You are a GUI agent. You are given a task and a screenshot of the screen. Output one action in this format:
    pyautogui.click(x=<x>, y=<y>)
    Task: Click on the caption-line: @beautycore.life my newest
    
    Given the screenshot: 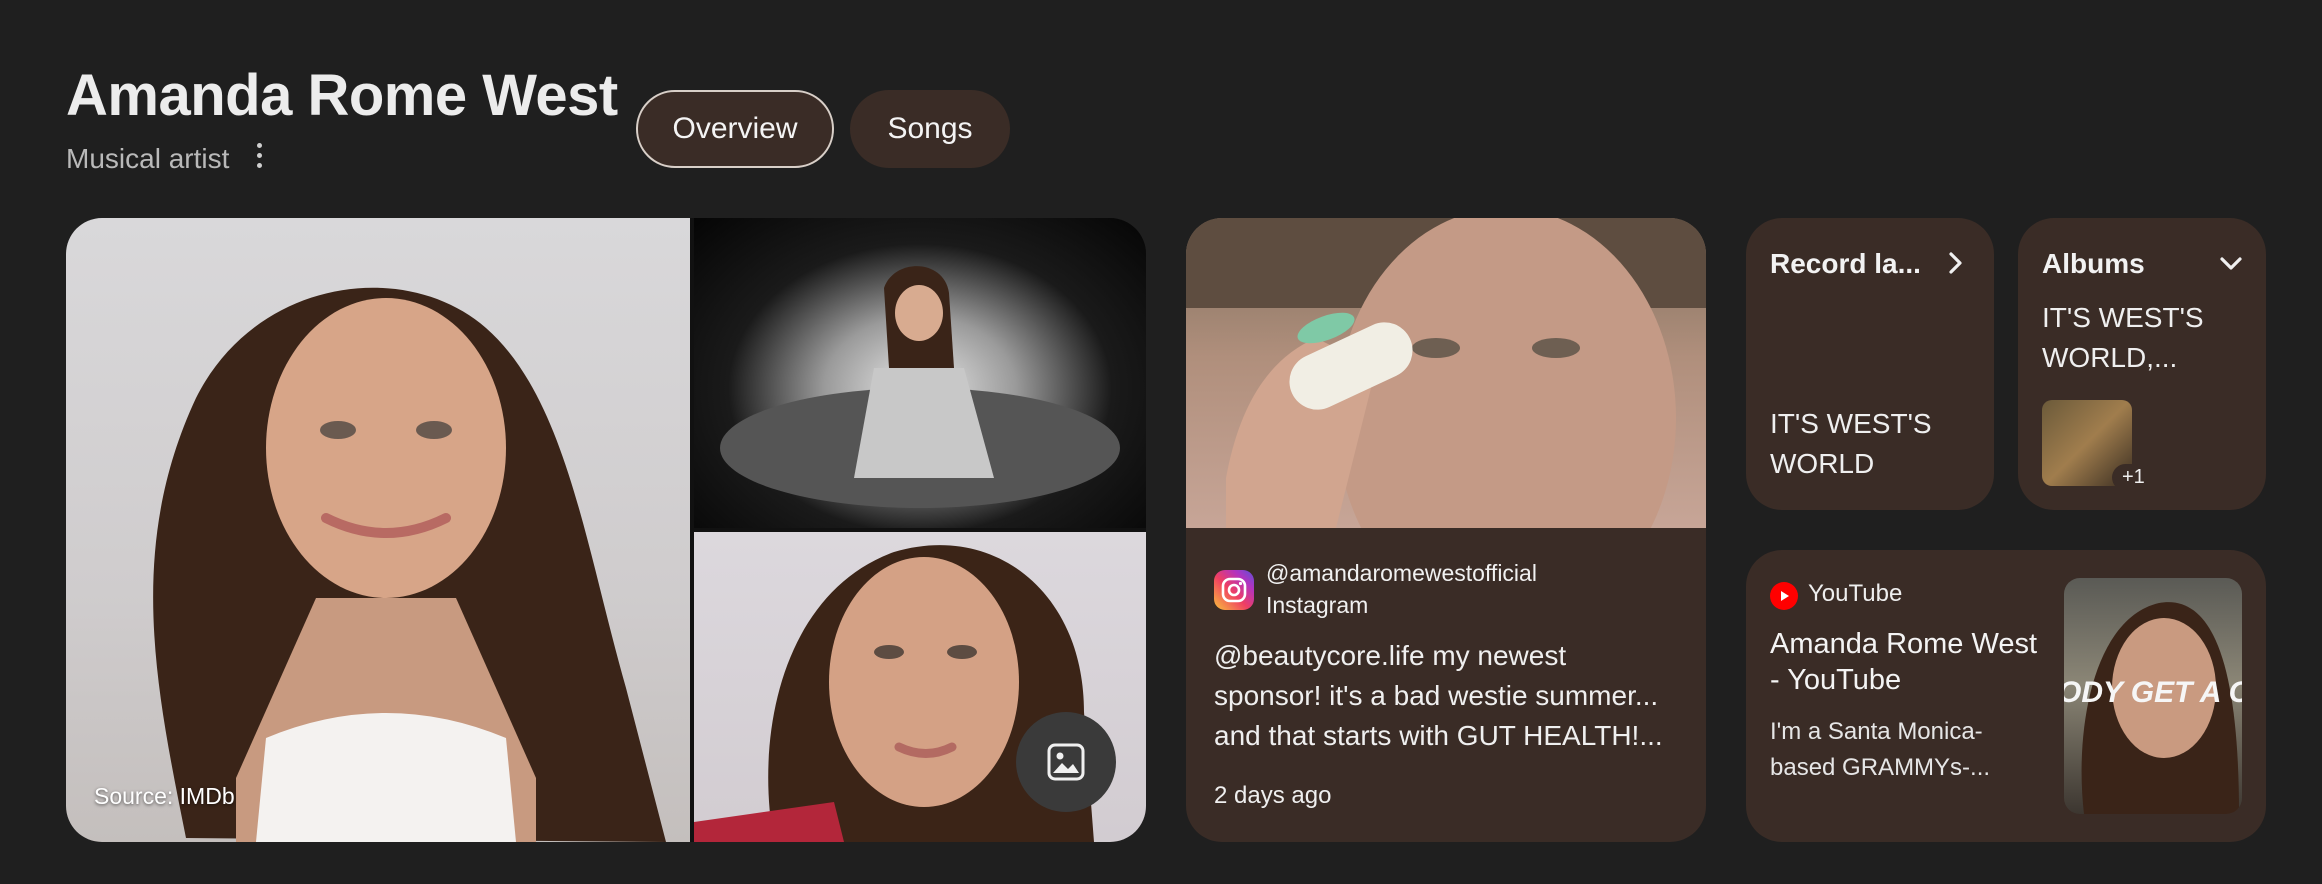 What is the action you would take?
    pyautogui.click(x=1390, y=655)
    